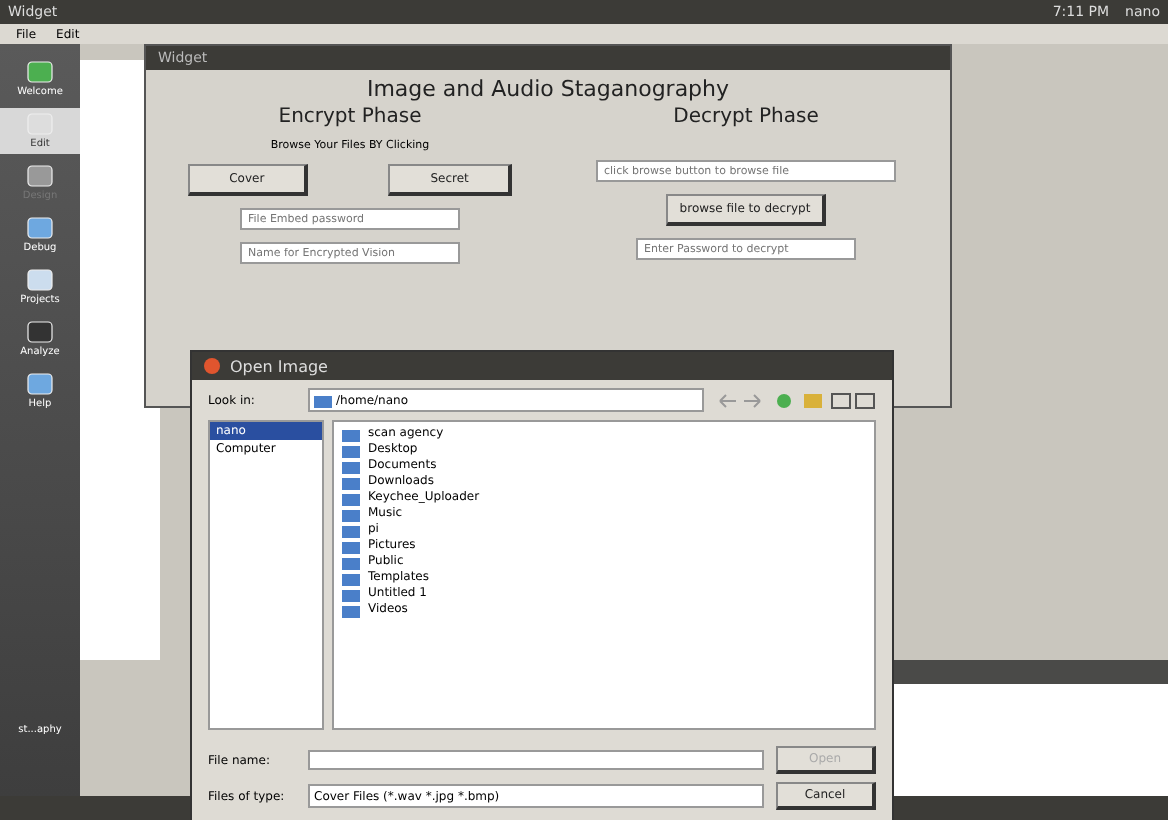  Describe the element at coordinates (279, 366) in the screenshot. I see `dialog-title: Open Image` at that location.